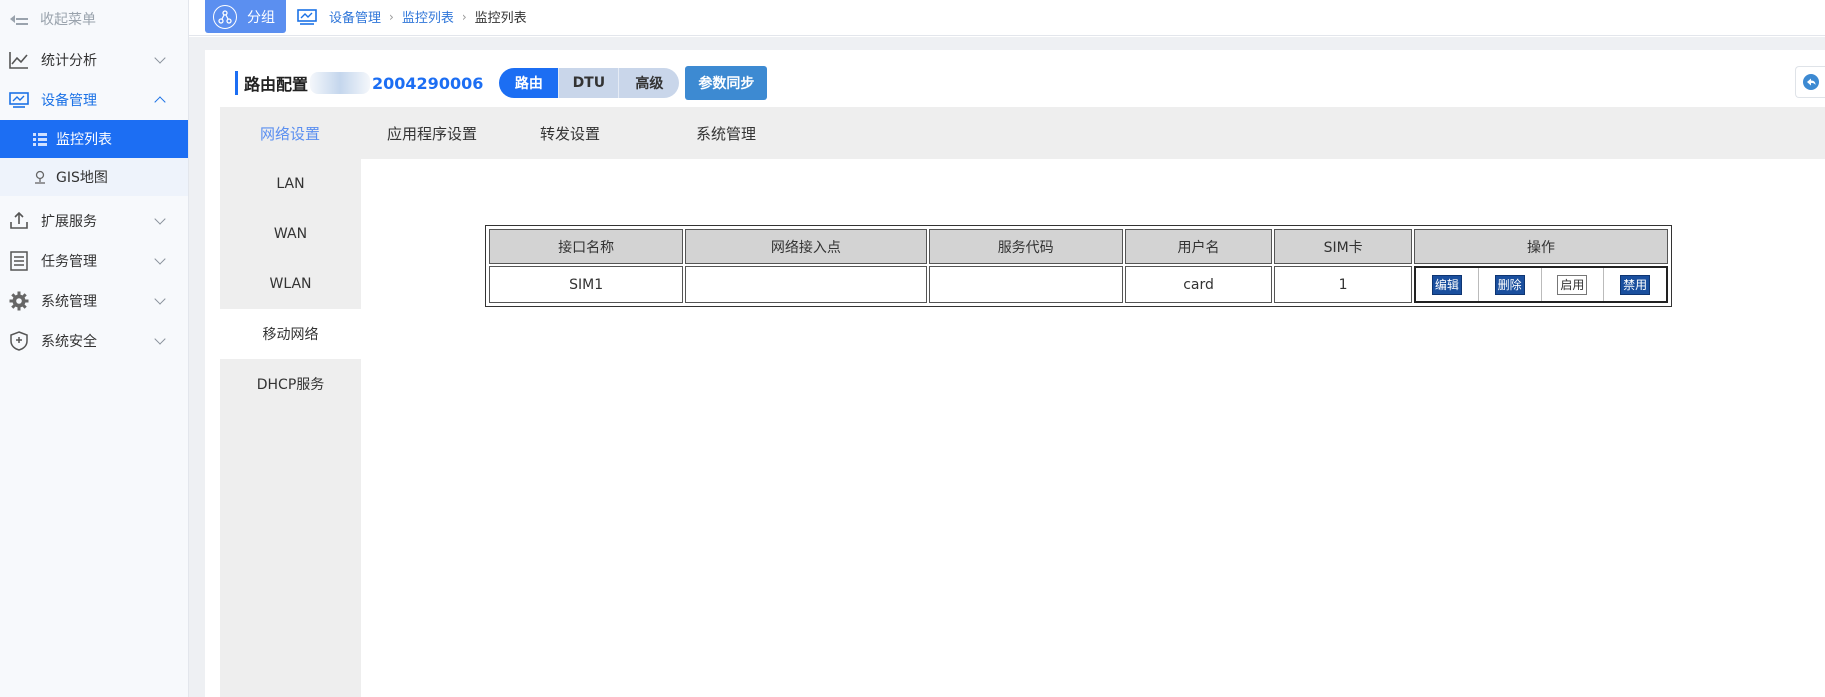 The height and width of the screenshot is (697, 1825). Describe the element at coordinates (276, 84) in the screenshot. I see `page-title: 路由配置` at that location.